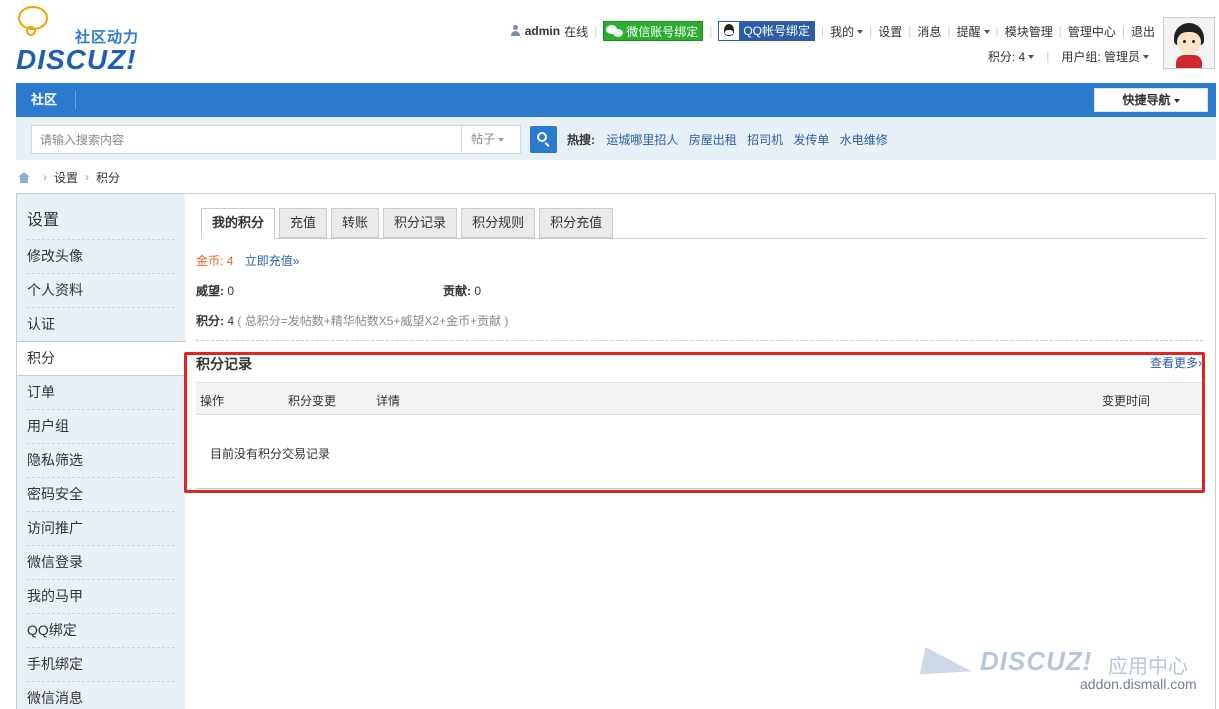 This screenshot has width=1219, height=709. I want to click on hot-link: 水电维修, so click(864, 140).